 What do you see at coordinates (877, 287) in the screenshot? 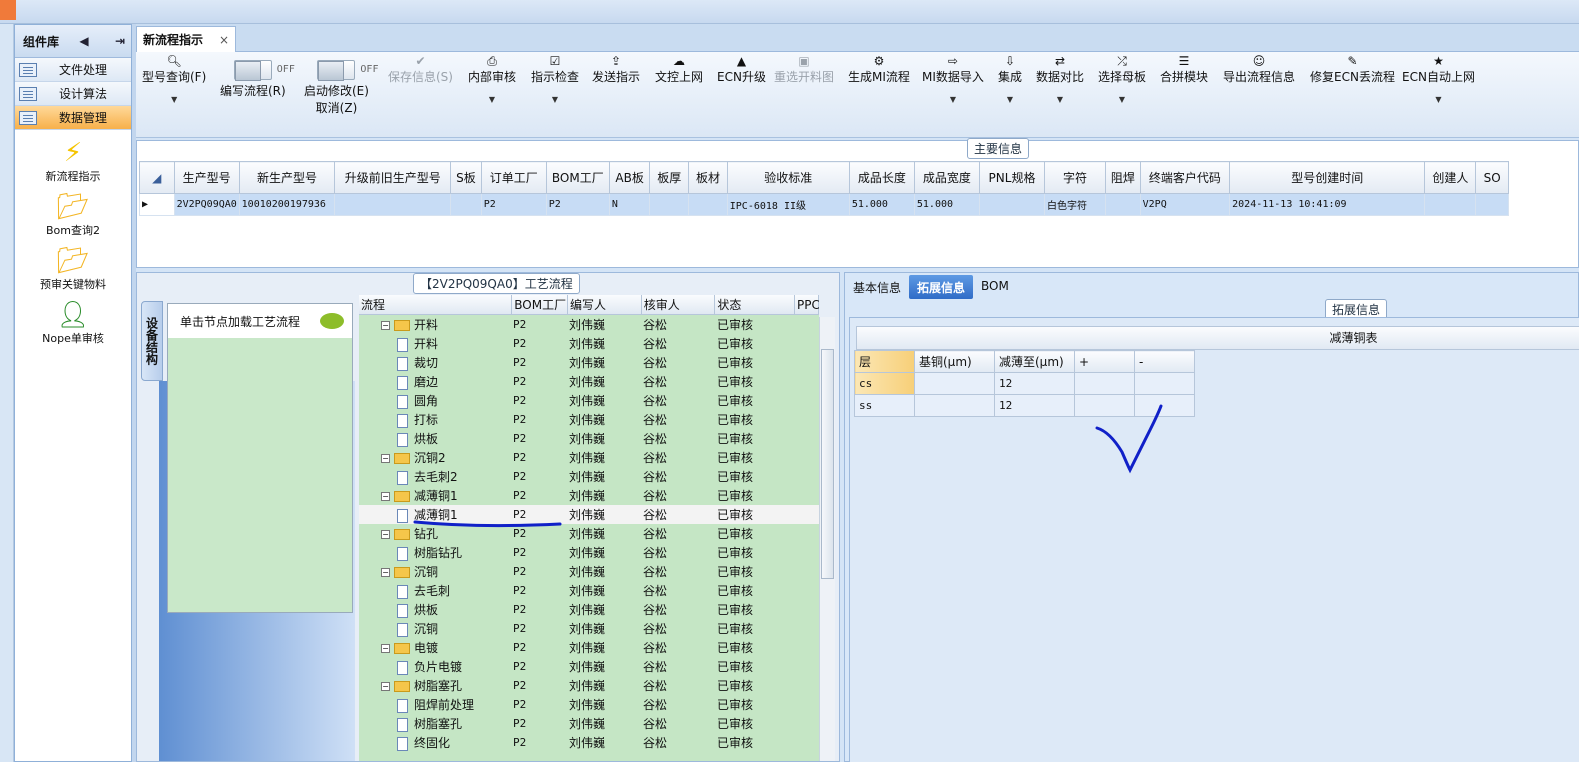
I see `detail-tab: 基本信息` at bounding box center [877, 287].